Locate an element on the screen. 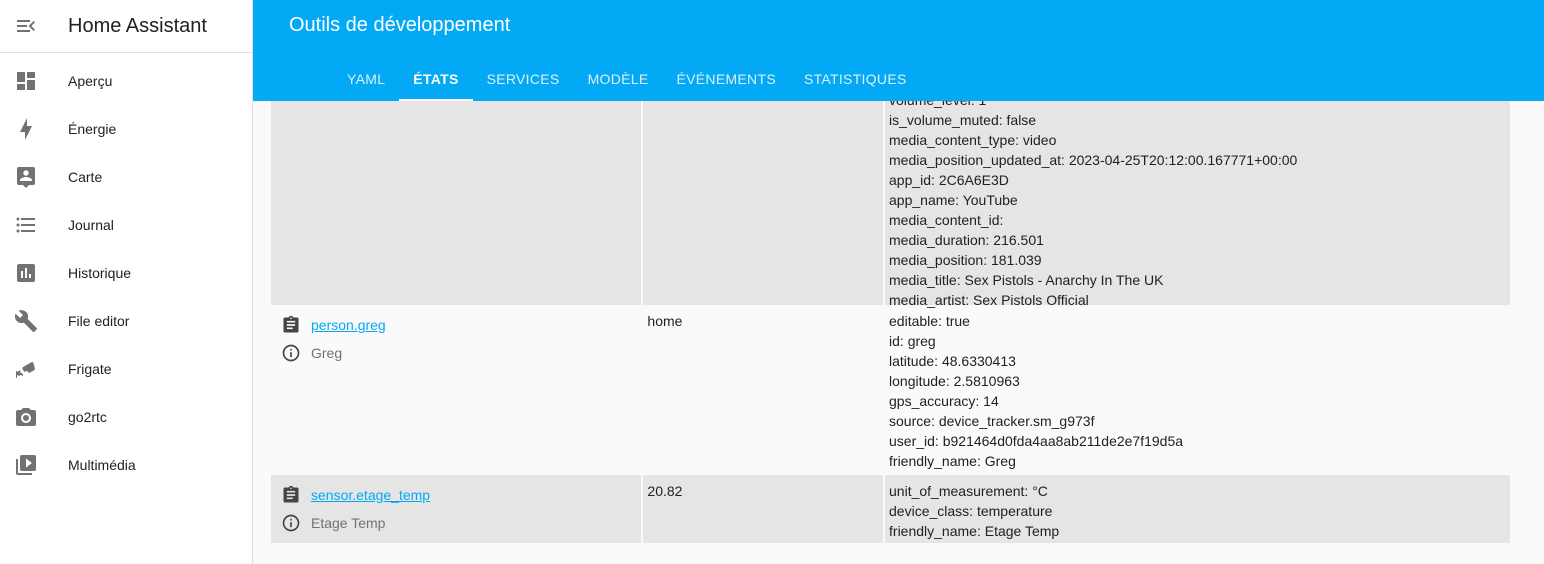 The width and height of the screenshot is (1544, 564). cctv-icon is located at coordinates (26, 369).